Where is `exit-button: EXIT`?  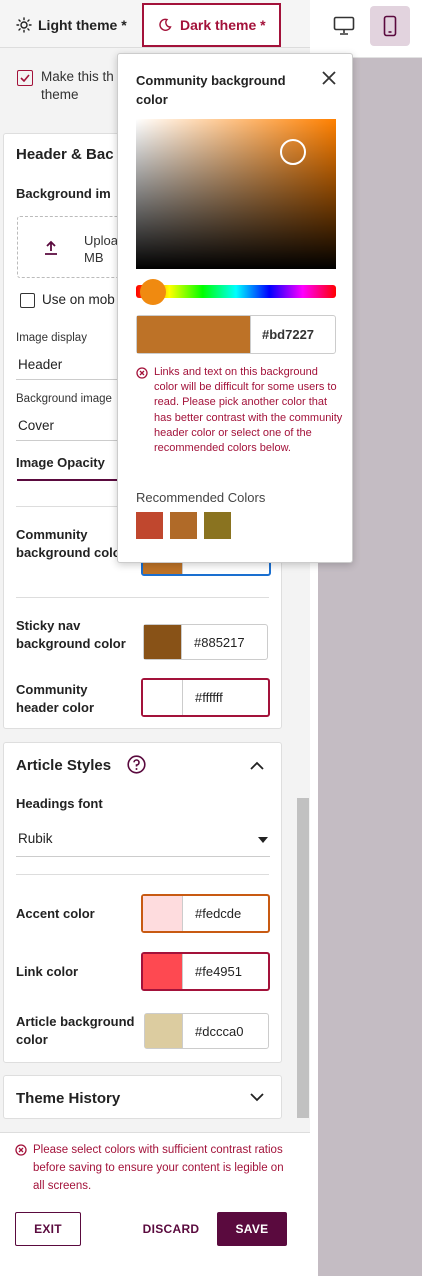
exit-button: EXIT is located at coordinates (48, 1229).